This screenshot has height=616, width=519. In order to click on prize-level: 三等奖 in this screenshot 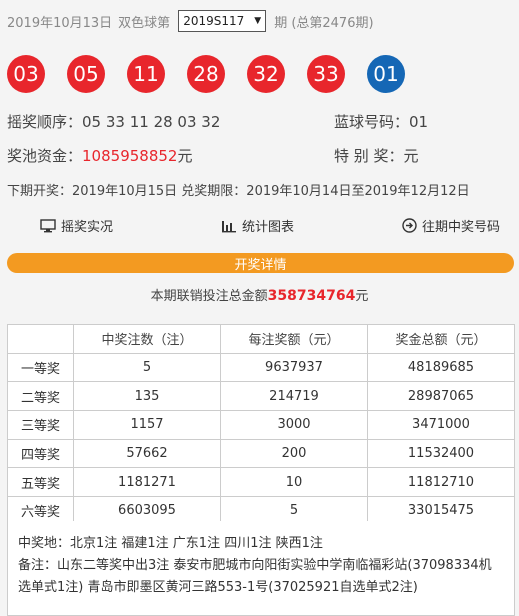, I will do `click(40, 425)`.